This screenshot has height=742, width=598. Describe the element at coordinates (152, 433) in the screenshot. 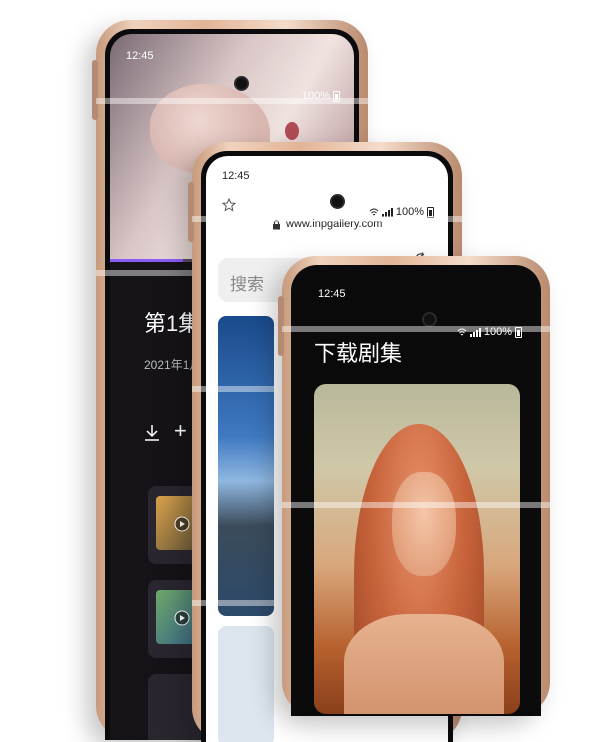

I see `download-icon` at that location.